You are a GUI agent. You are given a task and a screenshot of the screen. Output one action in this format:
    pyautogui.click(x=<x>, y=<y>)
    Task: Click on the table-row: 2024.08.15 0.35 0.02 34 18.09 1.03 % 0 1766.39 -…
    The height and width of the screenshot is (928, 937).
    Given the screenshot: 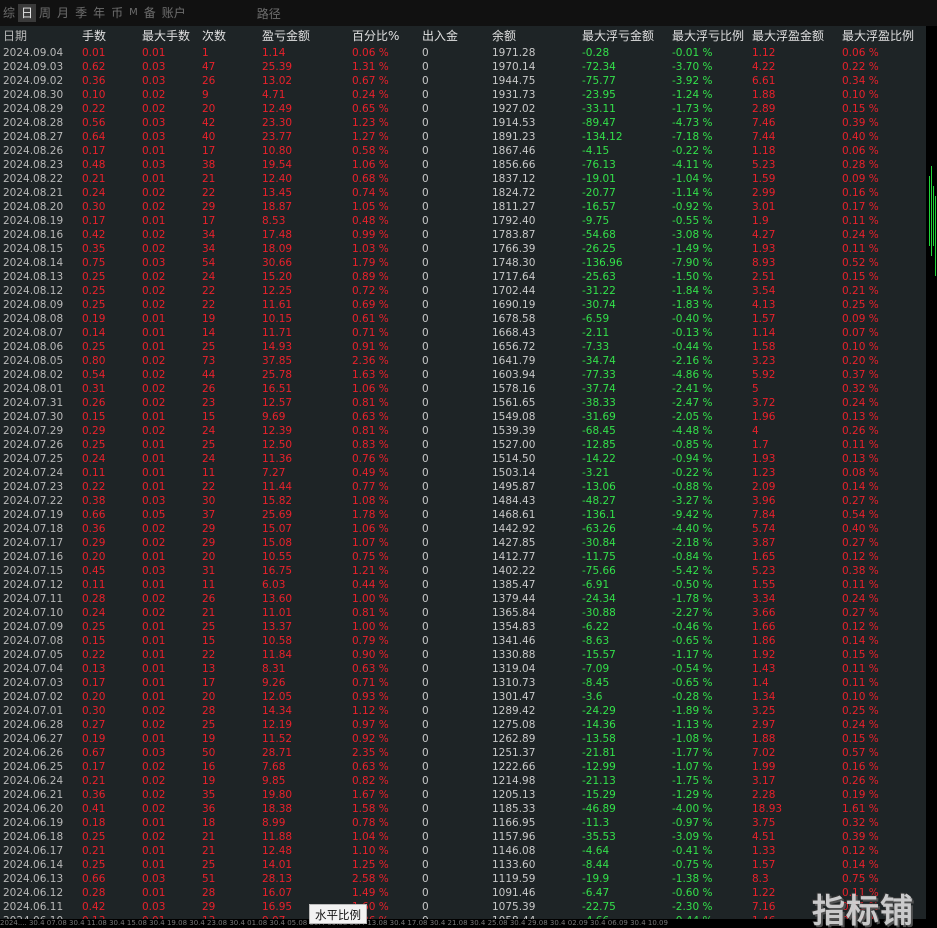 What is the action you would take?
    pyautogui.click(x=463, y=249)
    